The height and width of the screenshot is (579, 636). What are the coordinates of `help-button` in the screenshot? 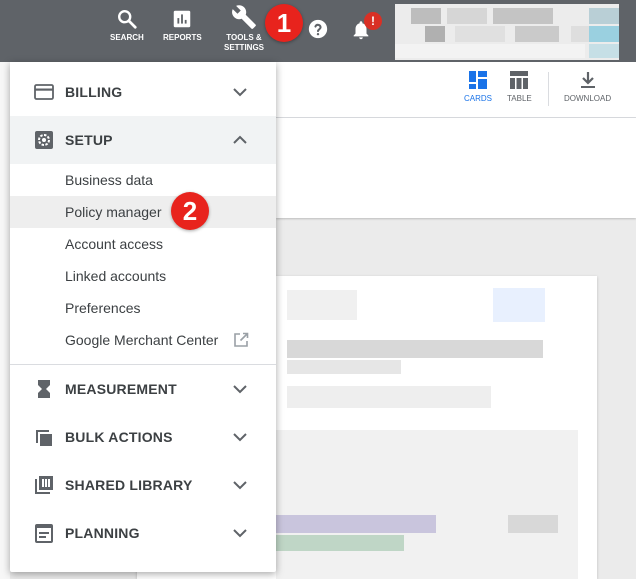 It's located at (318, 31).